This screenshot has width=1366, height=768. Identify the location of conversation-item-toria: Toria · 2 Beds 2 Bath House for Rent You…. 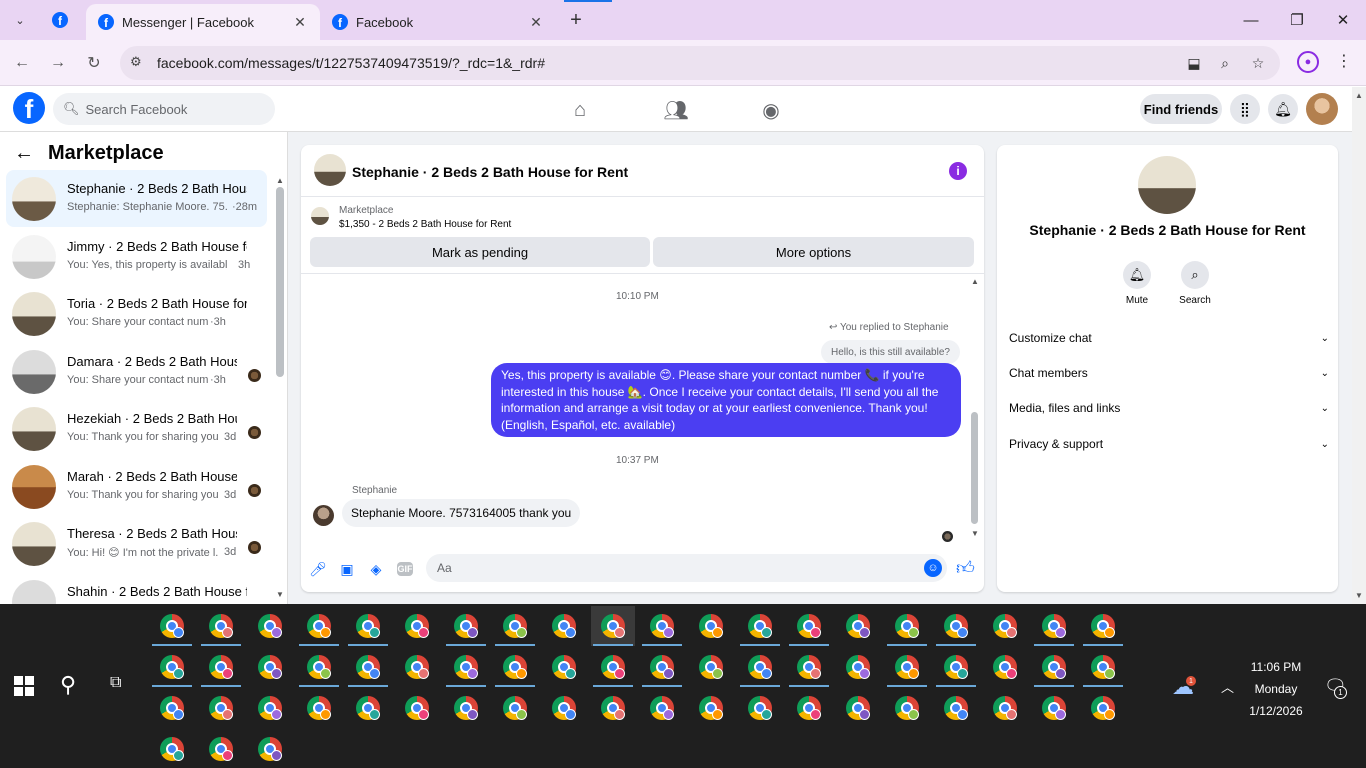
(136, 313).